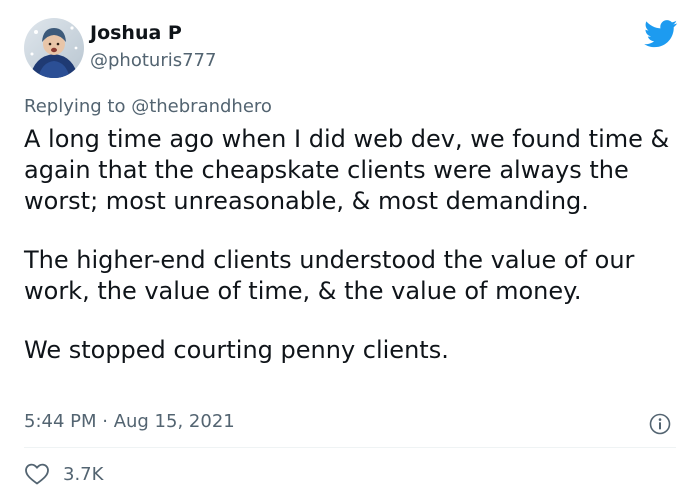 The image size is (700, 503). What do you see at coordinates (201, 106) in the screenshot?
I see `reply-mention-link: @thebrandhero` at bounding box center [201, 106].